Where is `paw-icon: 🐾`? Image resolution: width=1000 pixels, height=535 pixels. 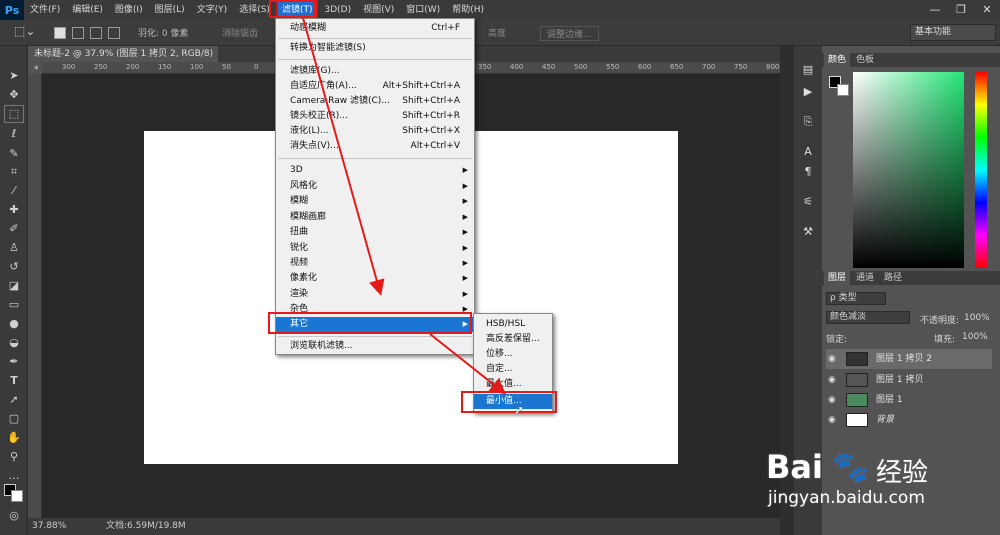 paw-icon: 🐾 is located at coordinates (851, 467).